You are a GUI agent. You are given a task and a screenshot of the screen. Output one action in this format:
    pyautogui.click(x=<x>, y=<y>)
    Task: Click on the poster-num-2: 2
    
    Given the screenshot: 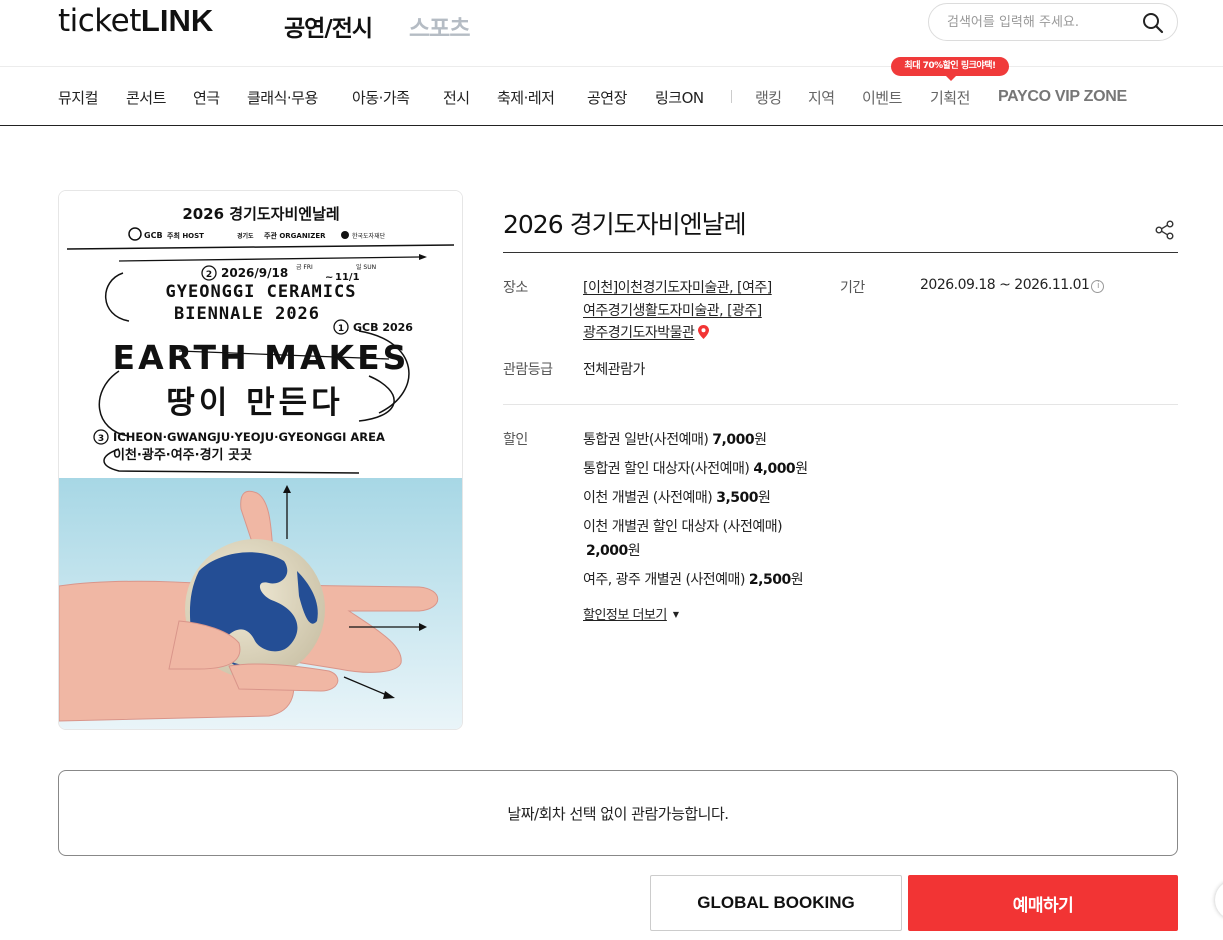 What is the action you would take?
    pyautogui.click(x=209, y=275)
    